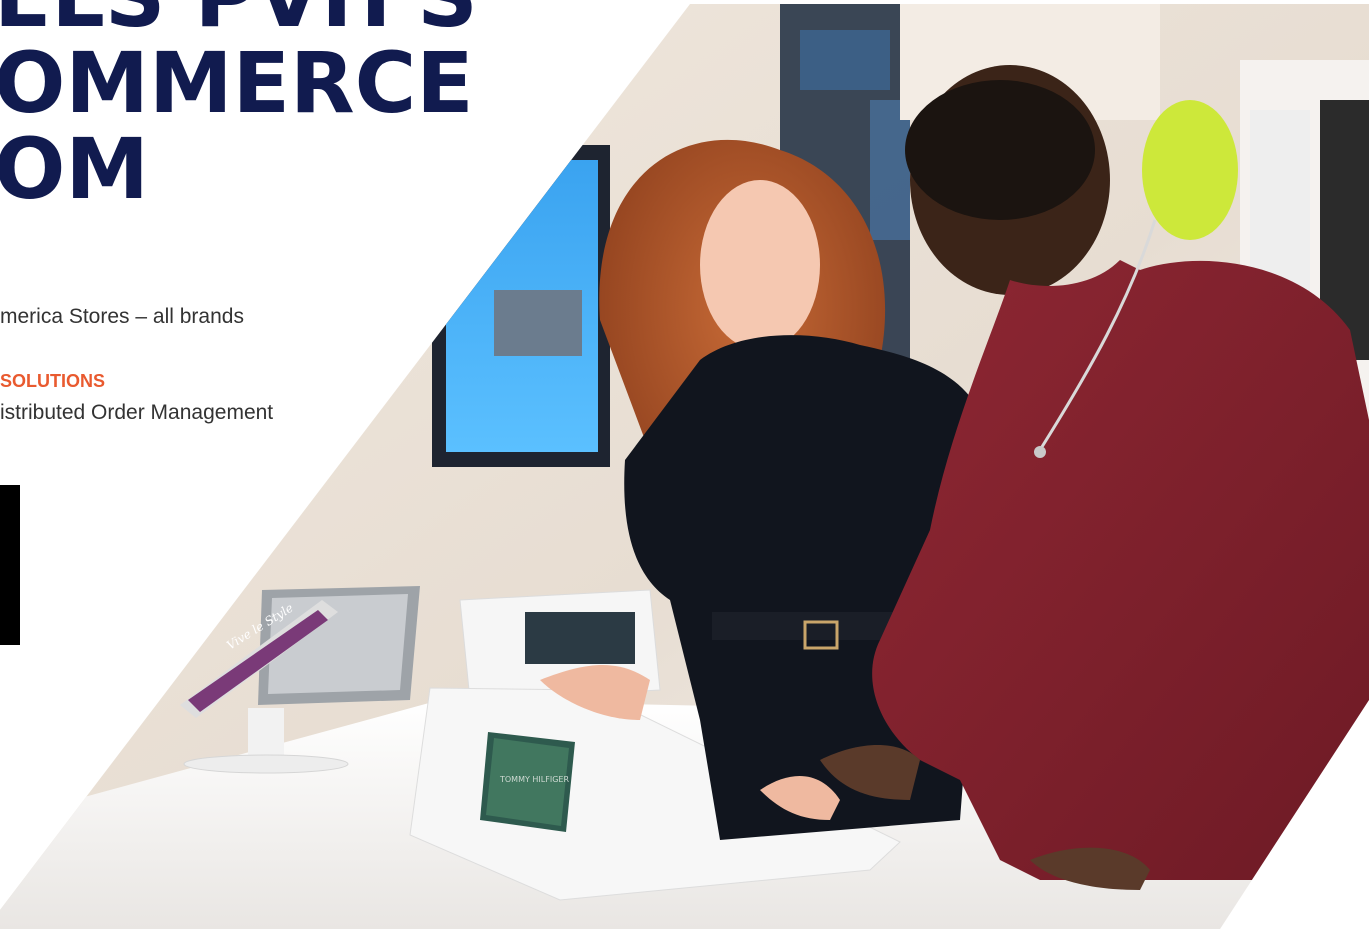  What do you see at coordinates (237, 83) in the screenshot?
I see `headline-line-2: OMMERCE` at bounding box center [237, 83].